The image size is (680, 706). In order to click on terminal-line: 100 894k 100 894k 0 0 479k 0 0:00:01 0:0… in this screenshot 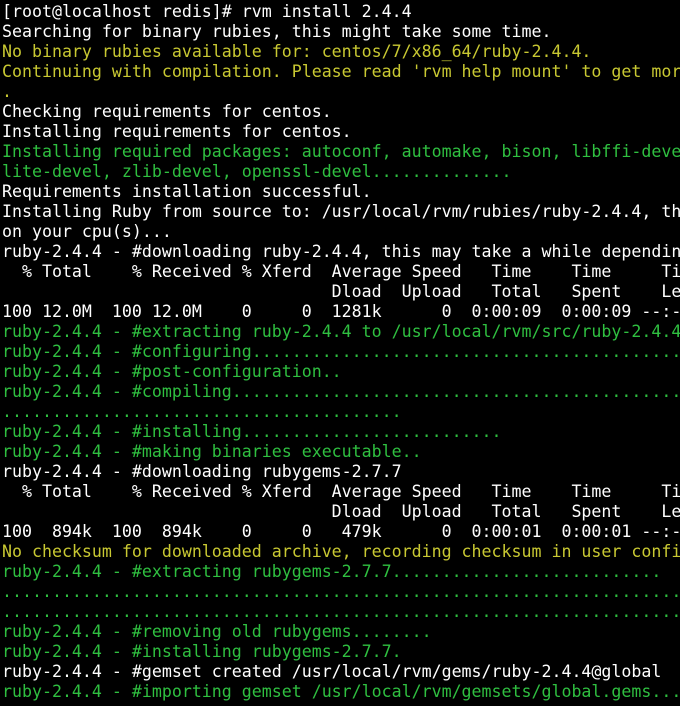, I will do `click(341, 531)`.